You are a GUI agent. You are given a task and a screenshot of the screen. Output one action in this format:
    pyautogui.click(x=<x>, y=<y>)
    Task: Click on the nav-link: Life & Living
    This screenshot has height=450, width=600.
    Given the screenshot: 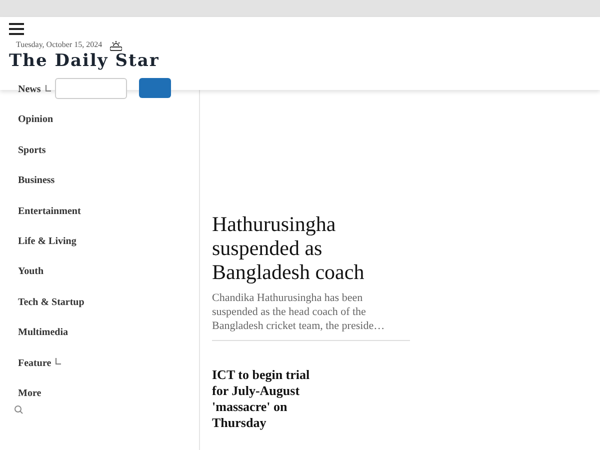 What is the action you would take?
    pyautogui.click(x=47, y=241)
    